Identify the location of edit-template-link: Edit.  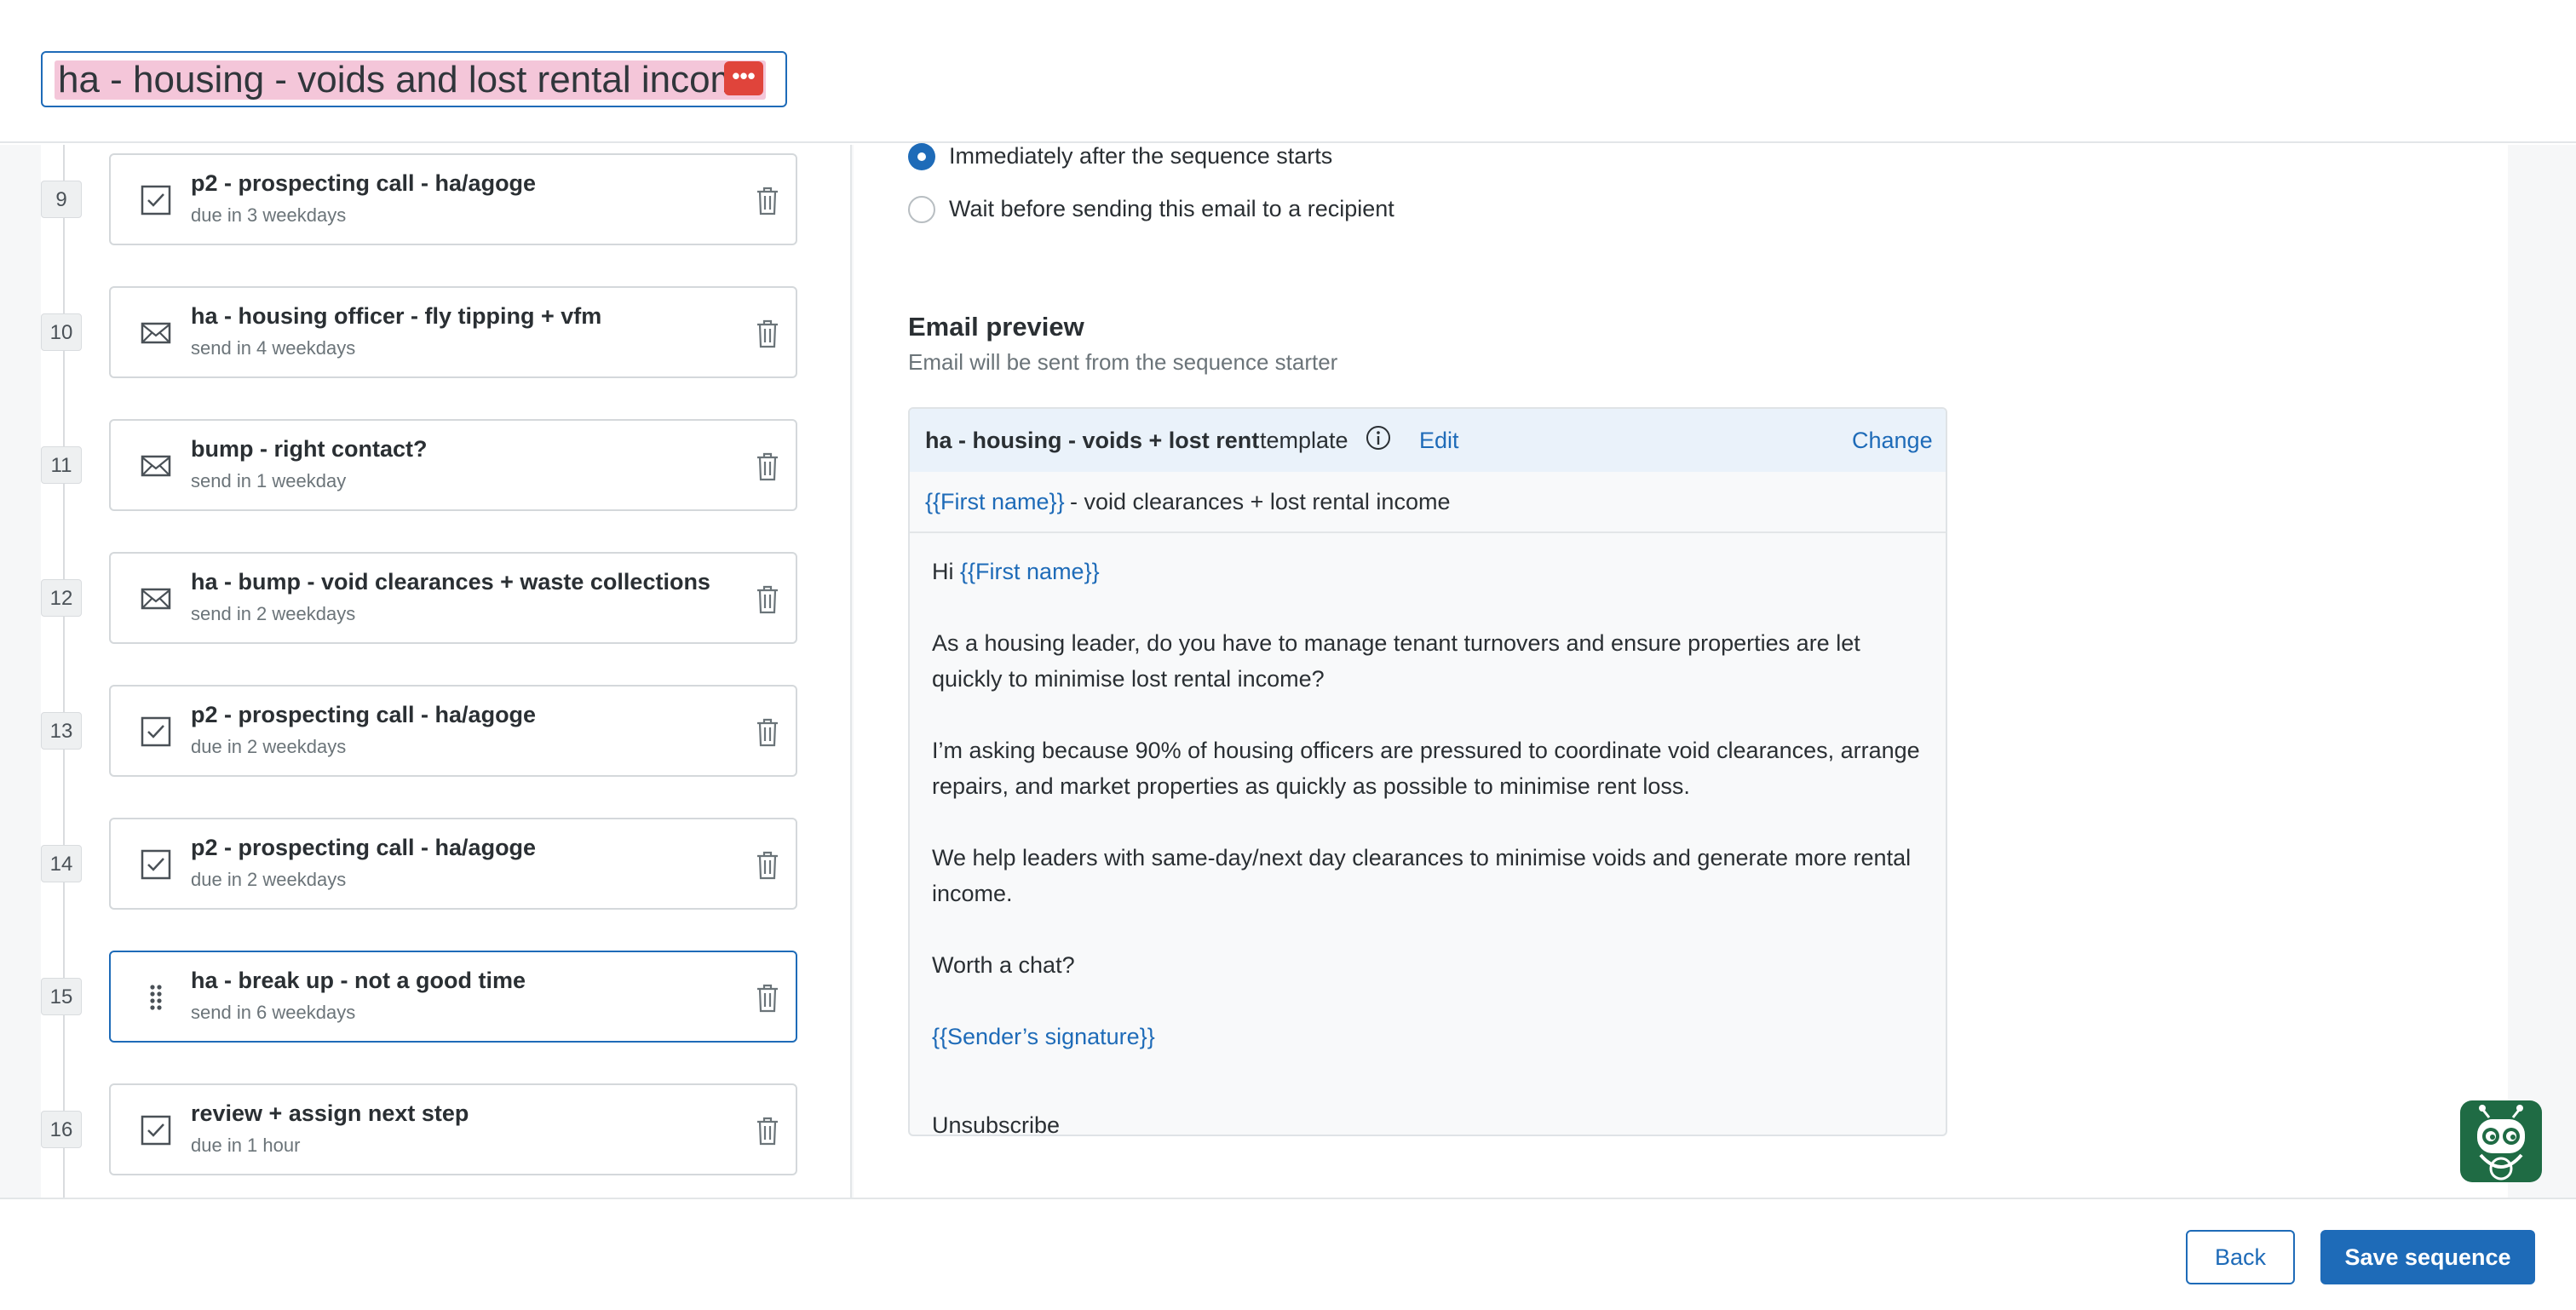
(1439, 441).